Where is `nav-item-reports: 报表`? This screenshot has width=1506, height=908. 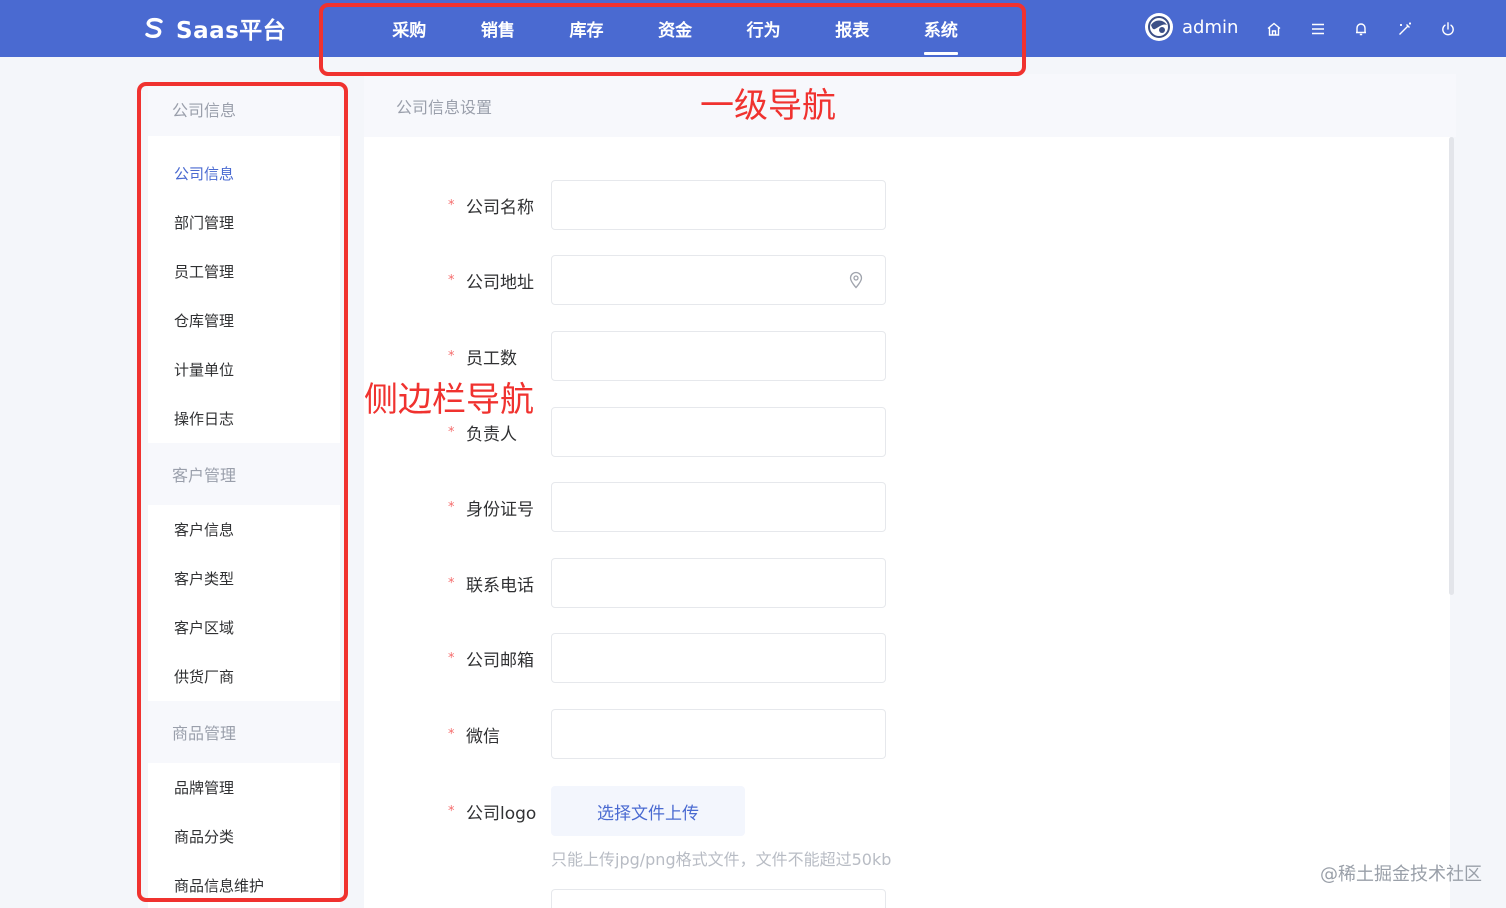 nav-item-reports: 报表 is located at coordinates (852, 28).